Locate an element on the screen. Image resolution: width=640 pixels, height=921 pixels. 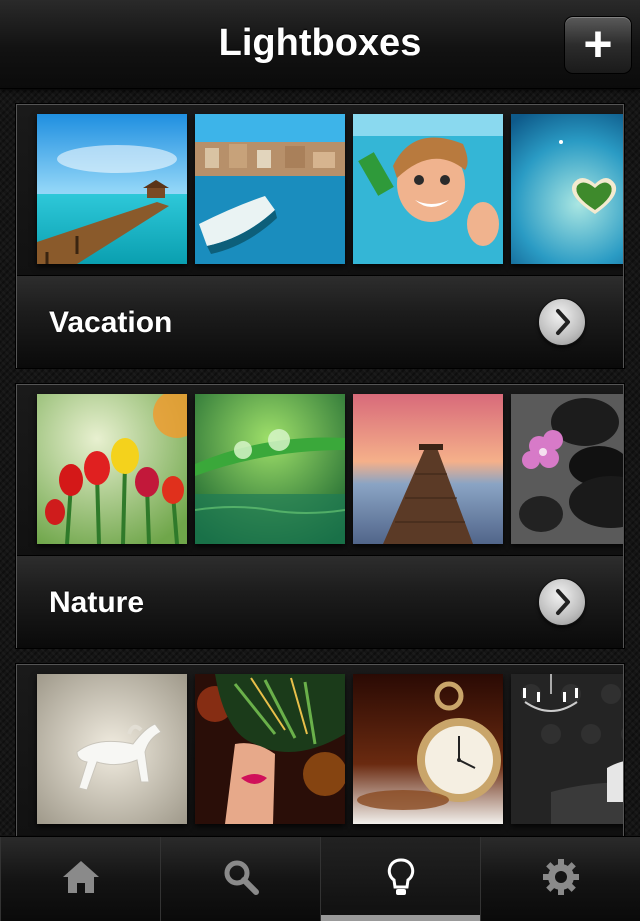
lightbox-name: Nature is located at coordinates (97, 602).